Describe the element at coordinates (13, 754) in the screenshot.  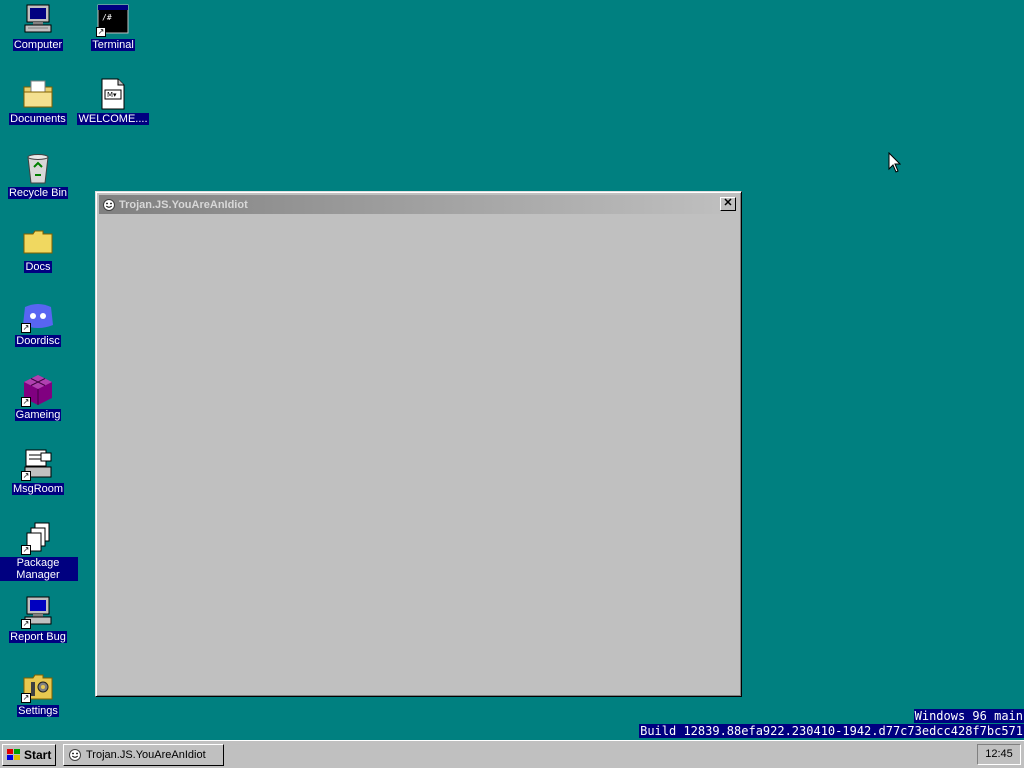
I see `windows-logo-icon` at that location.